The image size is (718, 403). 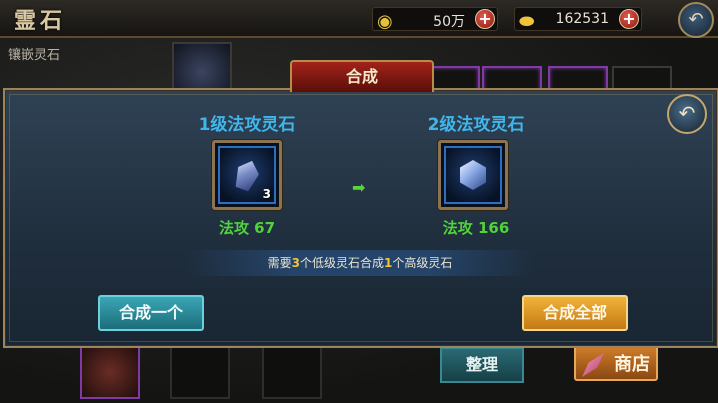 I want to click on inlay-label: 镶嵌灵石, so click(x=34, y=55).